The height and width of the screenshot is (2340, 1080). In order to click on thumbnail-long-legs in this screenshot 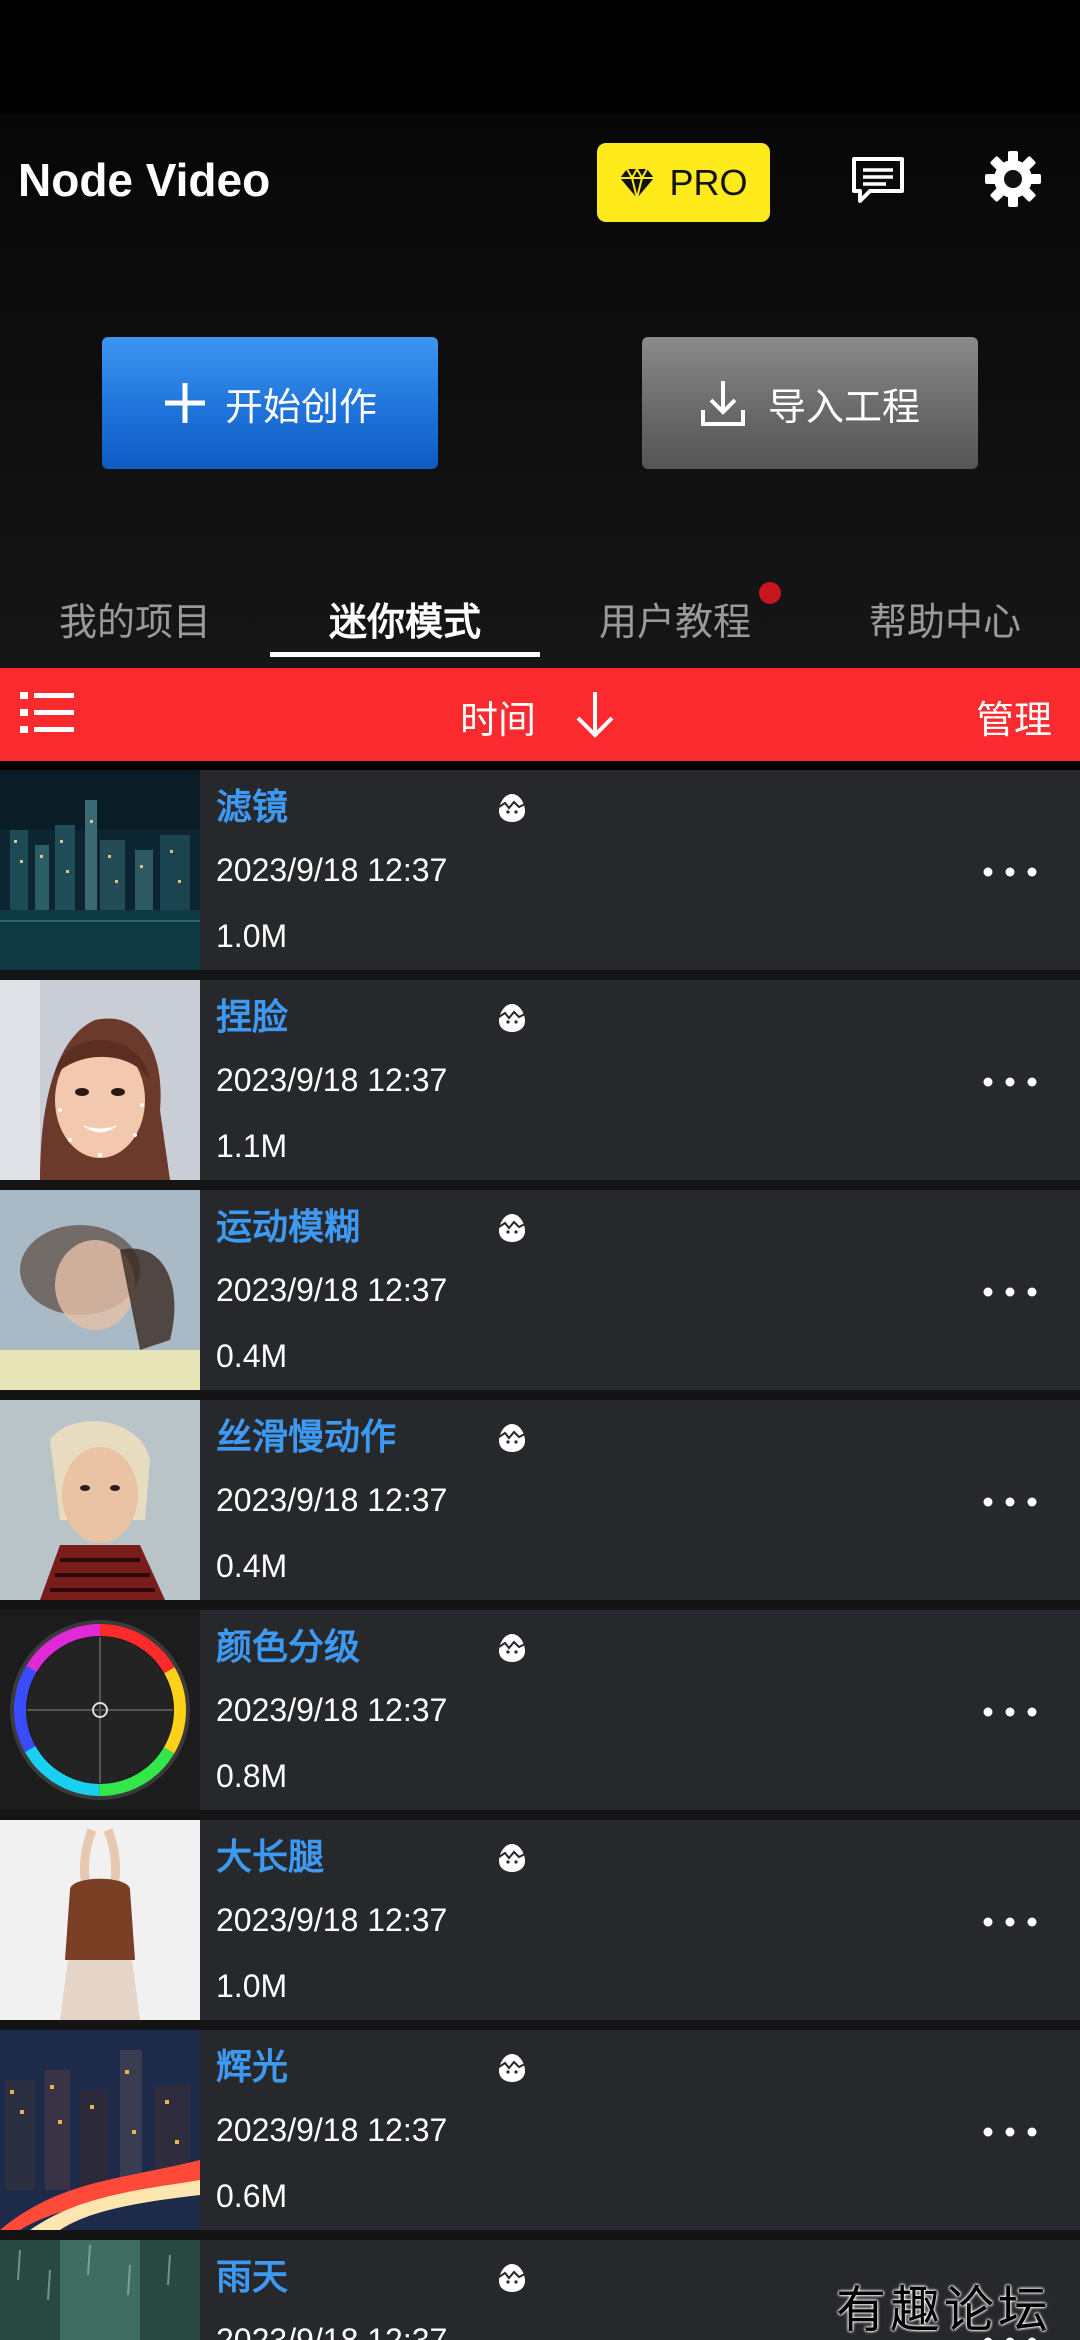, I will do `click(100, 1920)`.